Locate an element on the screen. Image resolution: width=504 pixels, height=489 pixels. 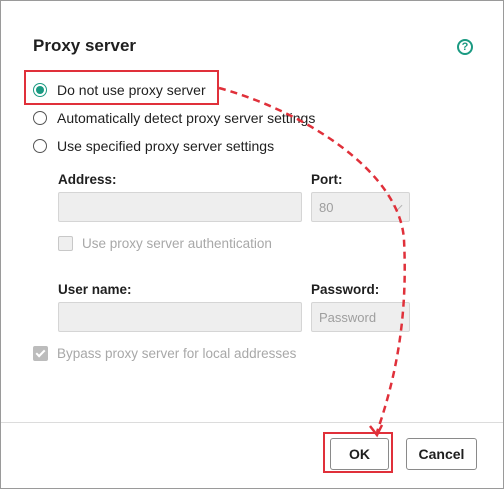
cancel-button: Cancel is located at coordinates (441, 454).